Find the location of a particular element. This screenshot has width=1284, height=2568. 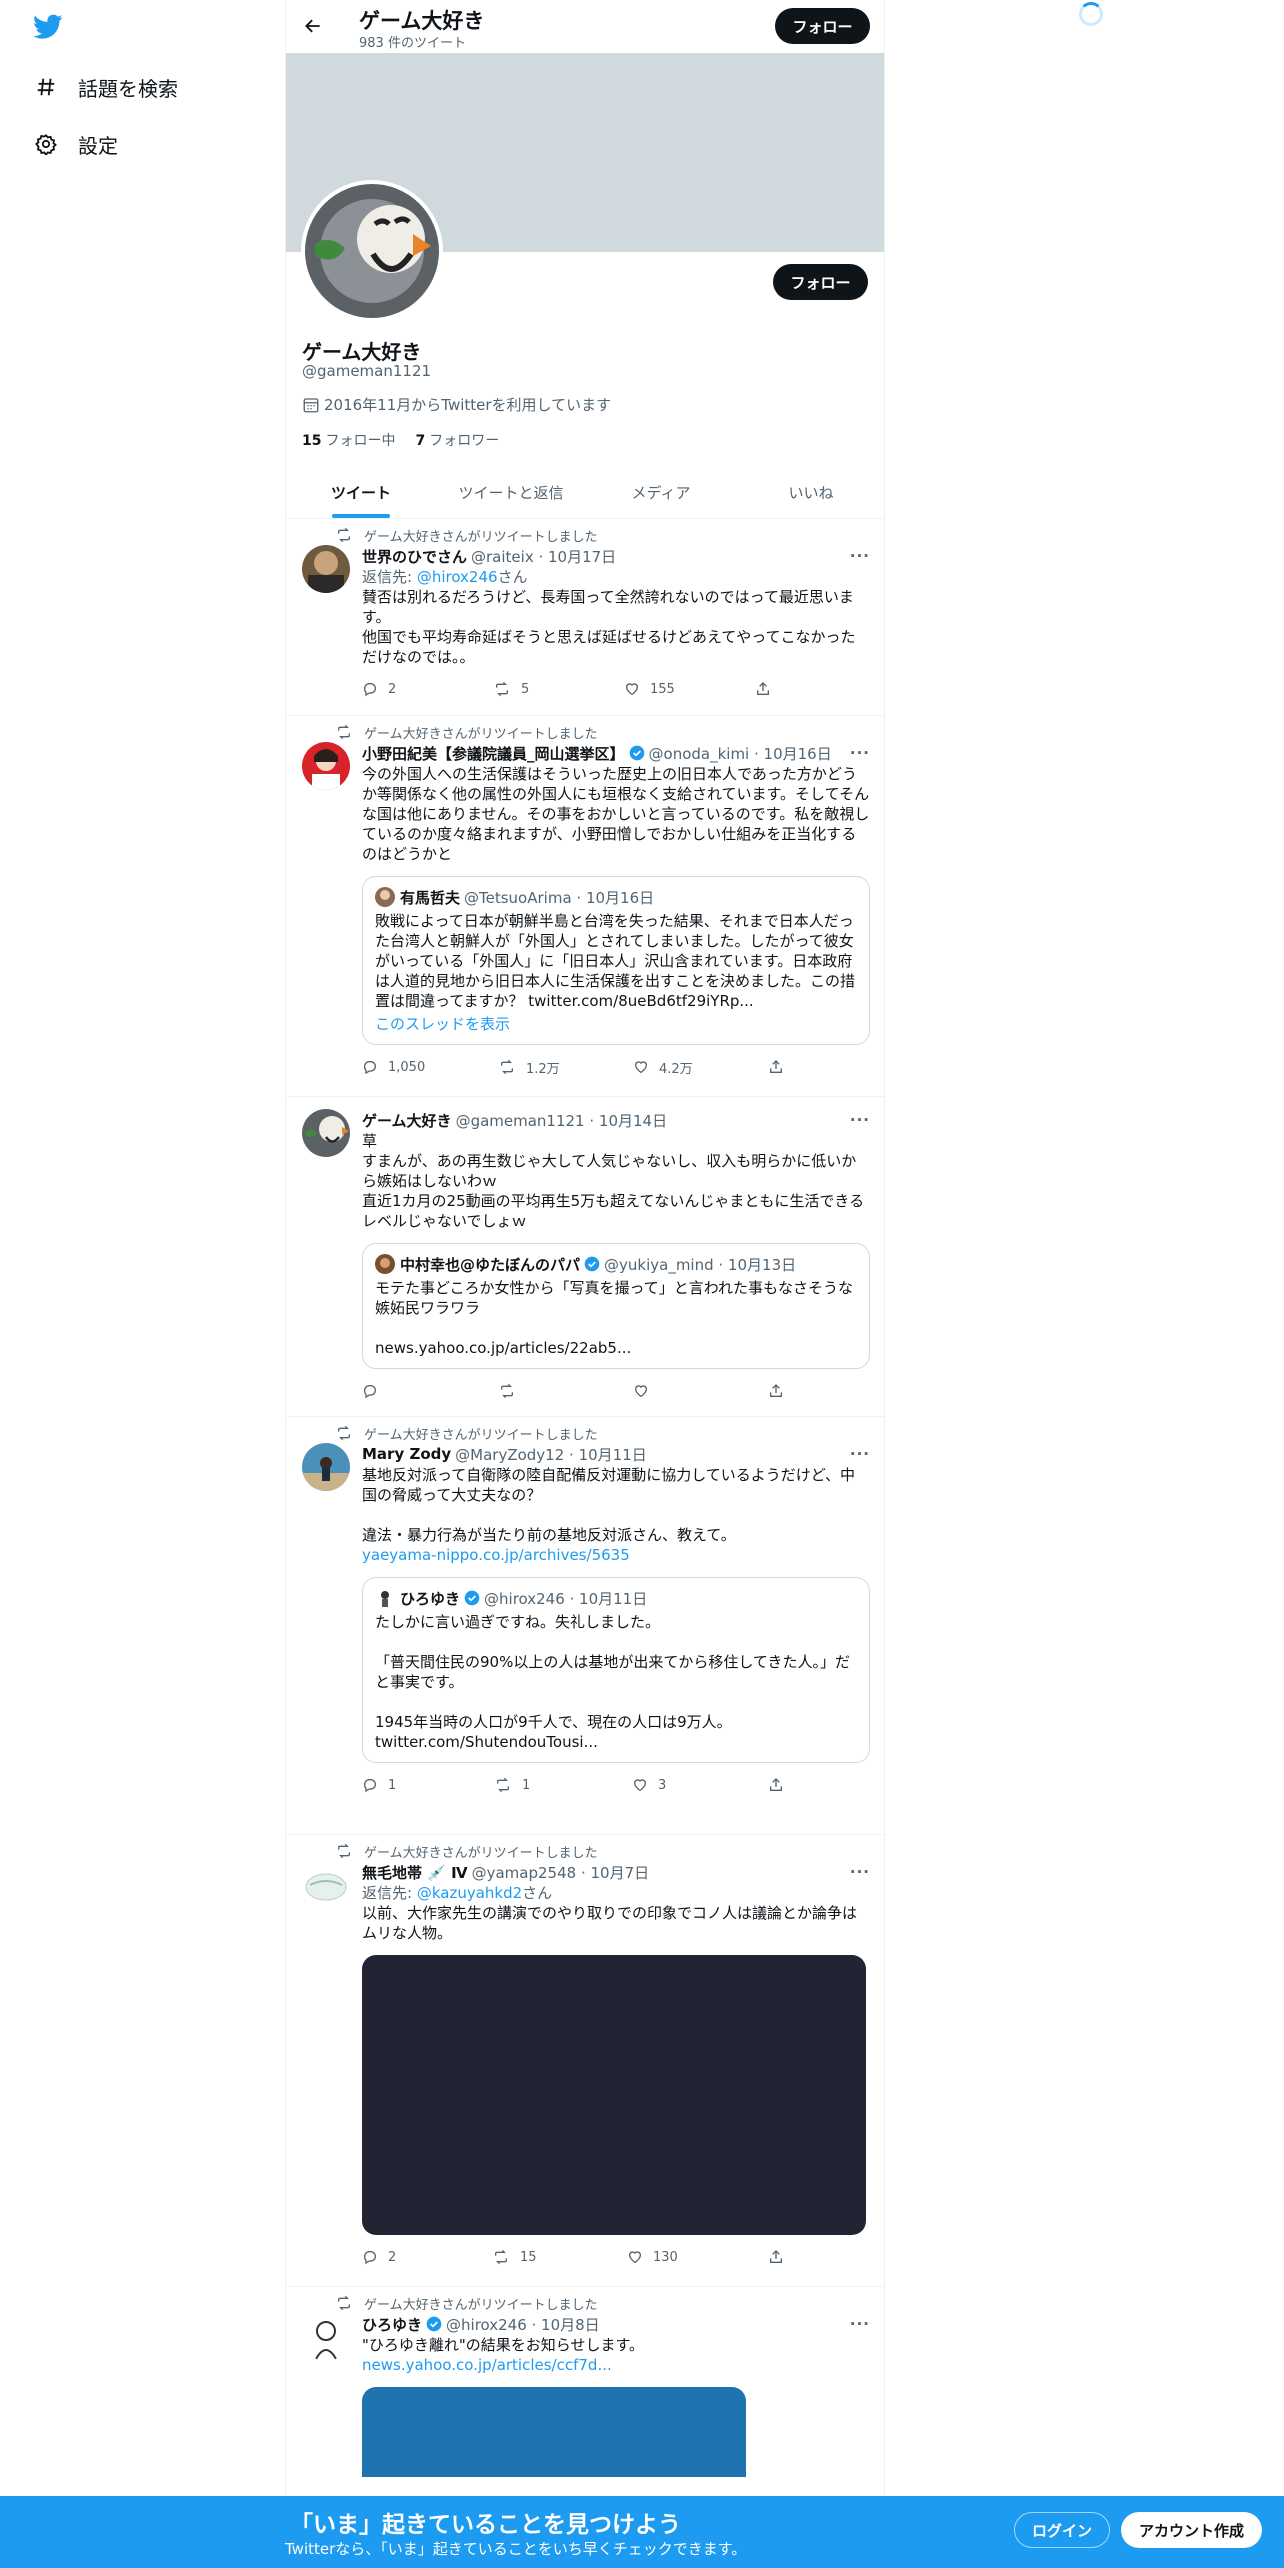

like-button: 130 is located at coordinates (697, 2257).